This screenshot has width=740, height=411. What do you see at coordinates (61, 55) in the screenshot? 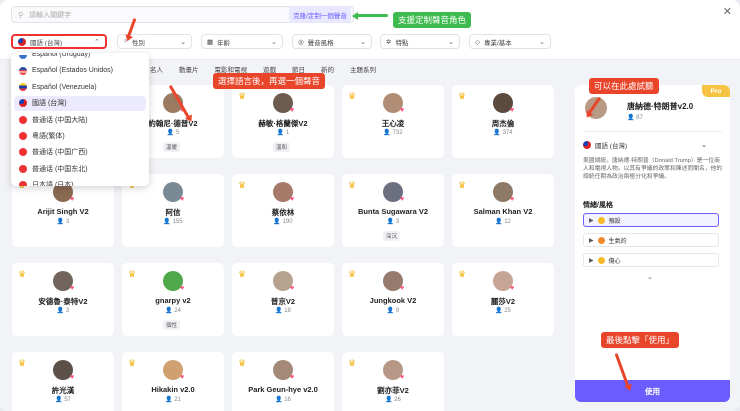
I see `language-option-label: Español (Uruguay)` at bounding box center [61, 55].